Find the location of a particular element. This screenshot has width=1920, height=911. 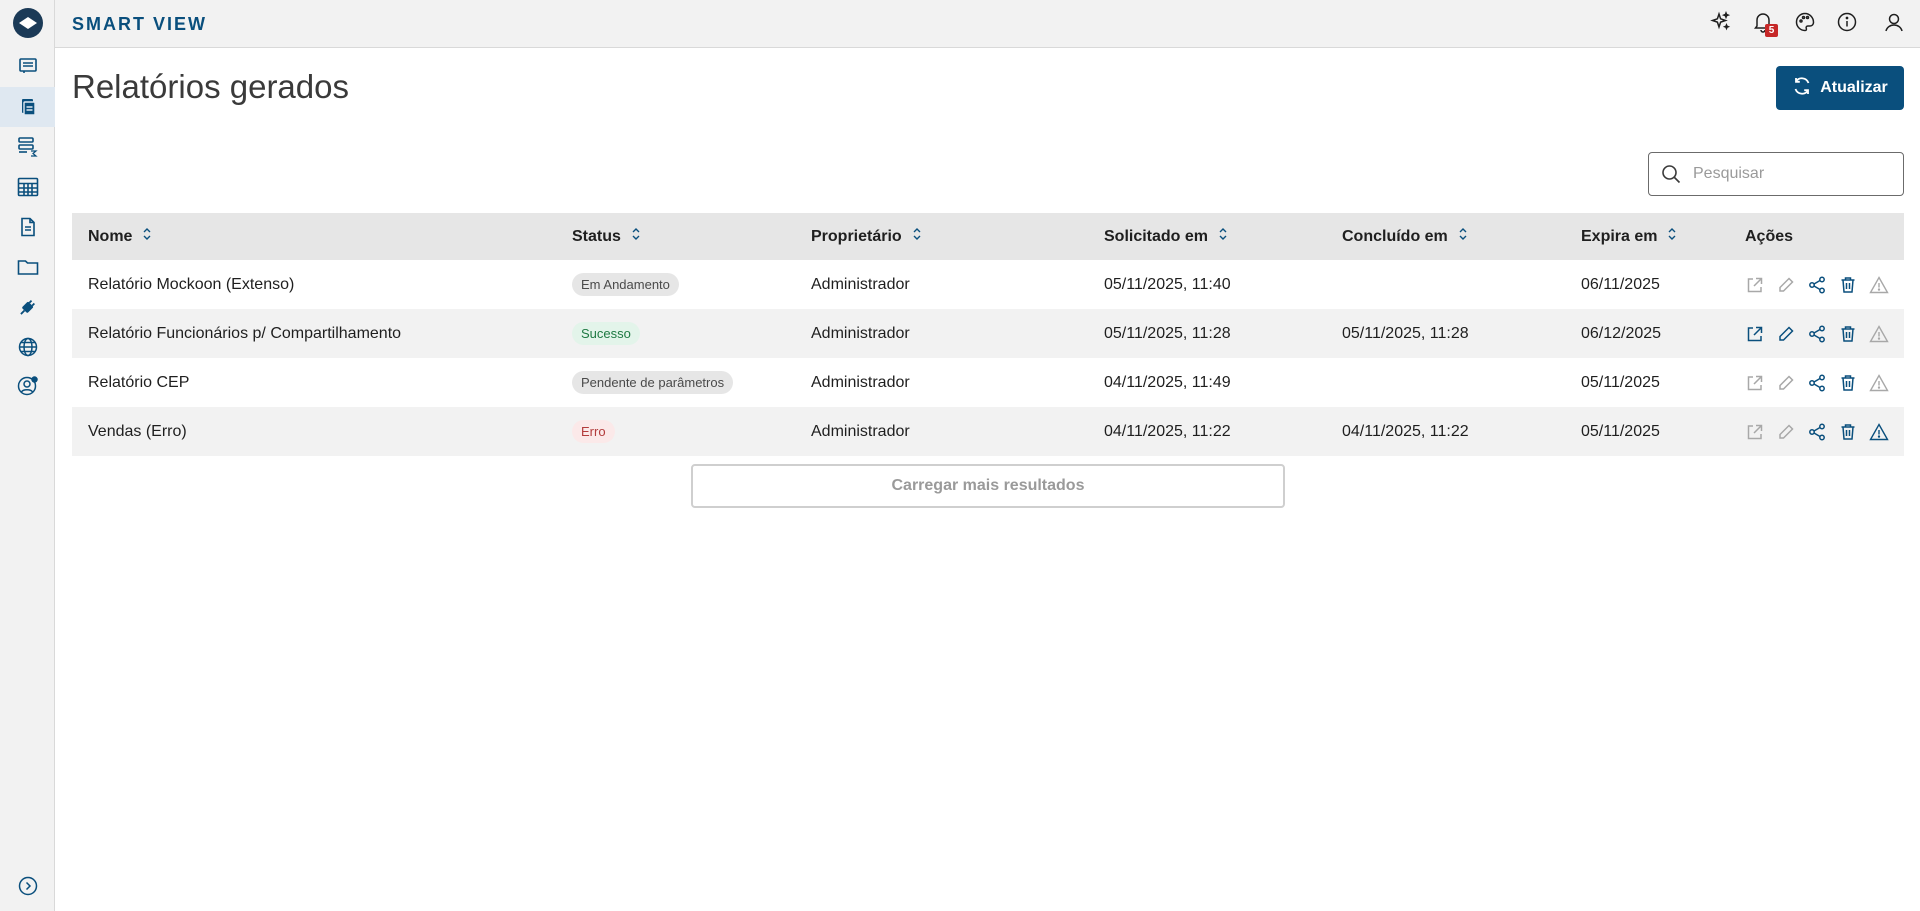

chevron-right-circle-icon is located at coordinates (28, 888).